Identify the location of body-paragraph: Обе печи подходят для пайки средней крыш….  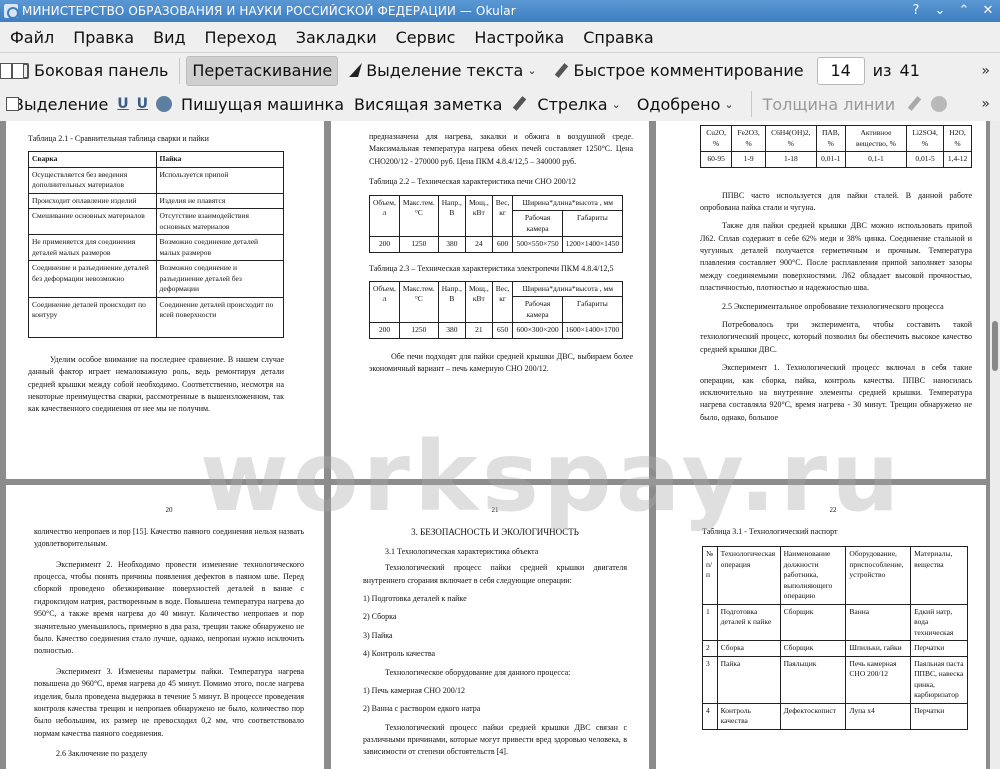
(501, 362).